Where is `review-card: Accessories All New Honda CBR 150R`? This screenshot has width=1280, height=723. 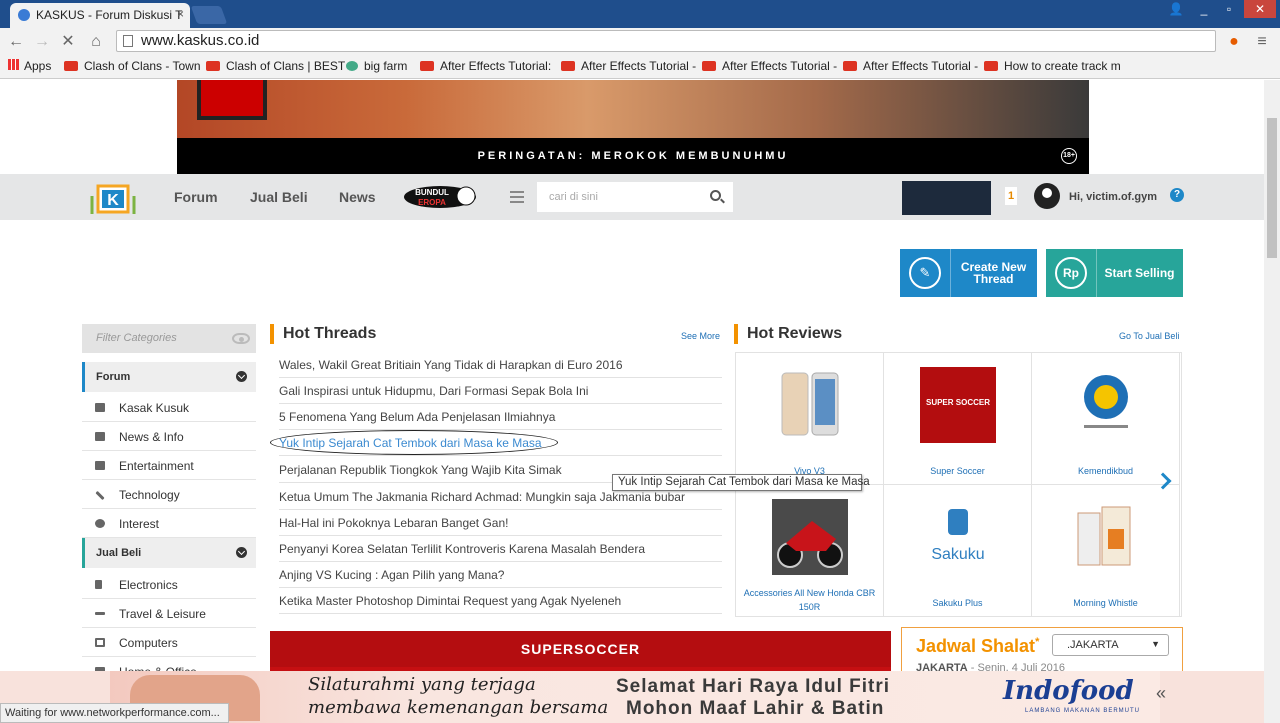 review-card: Accessories All New Honda CBR 150R is located at coordinates (810, 551).